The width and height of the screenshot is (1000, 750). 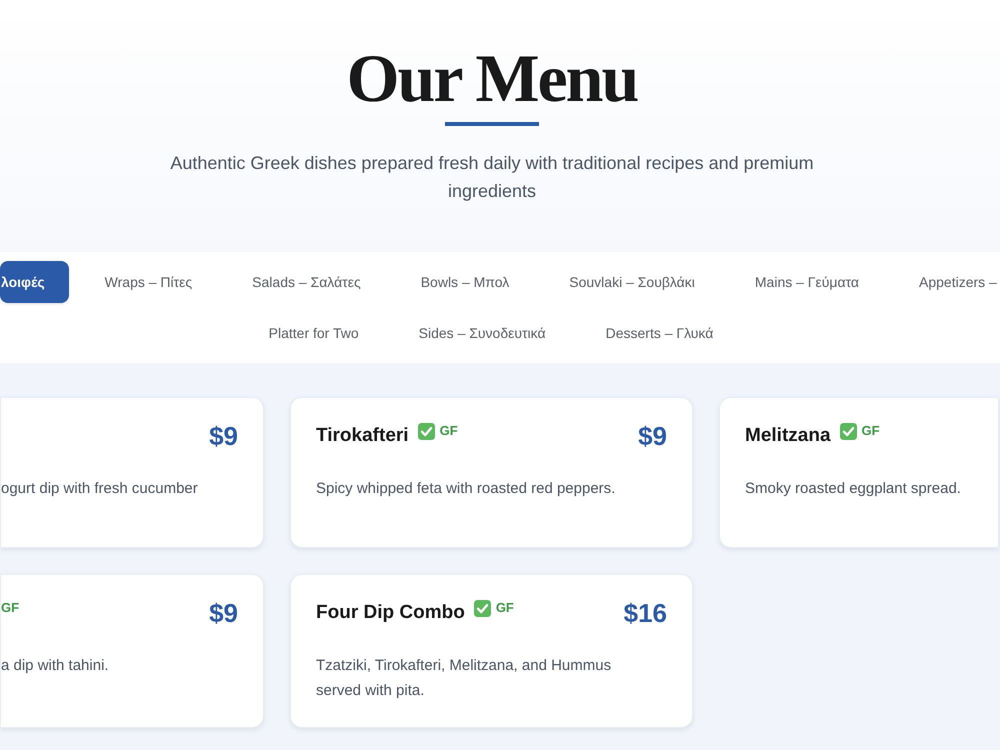 What do you see at coordinates (466, 489) in the screenshot?
I see `dish-description: Spicy whipped feta with roasted red peppers.` at bounding box center [466, 489].